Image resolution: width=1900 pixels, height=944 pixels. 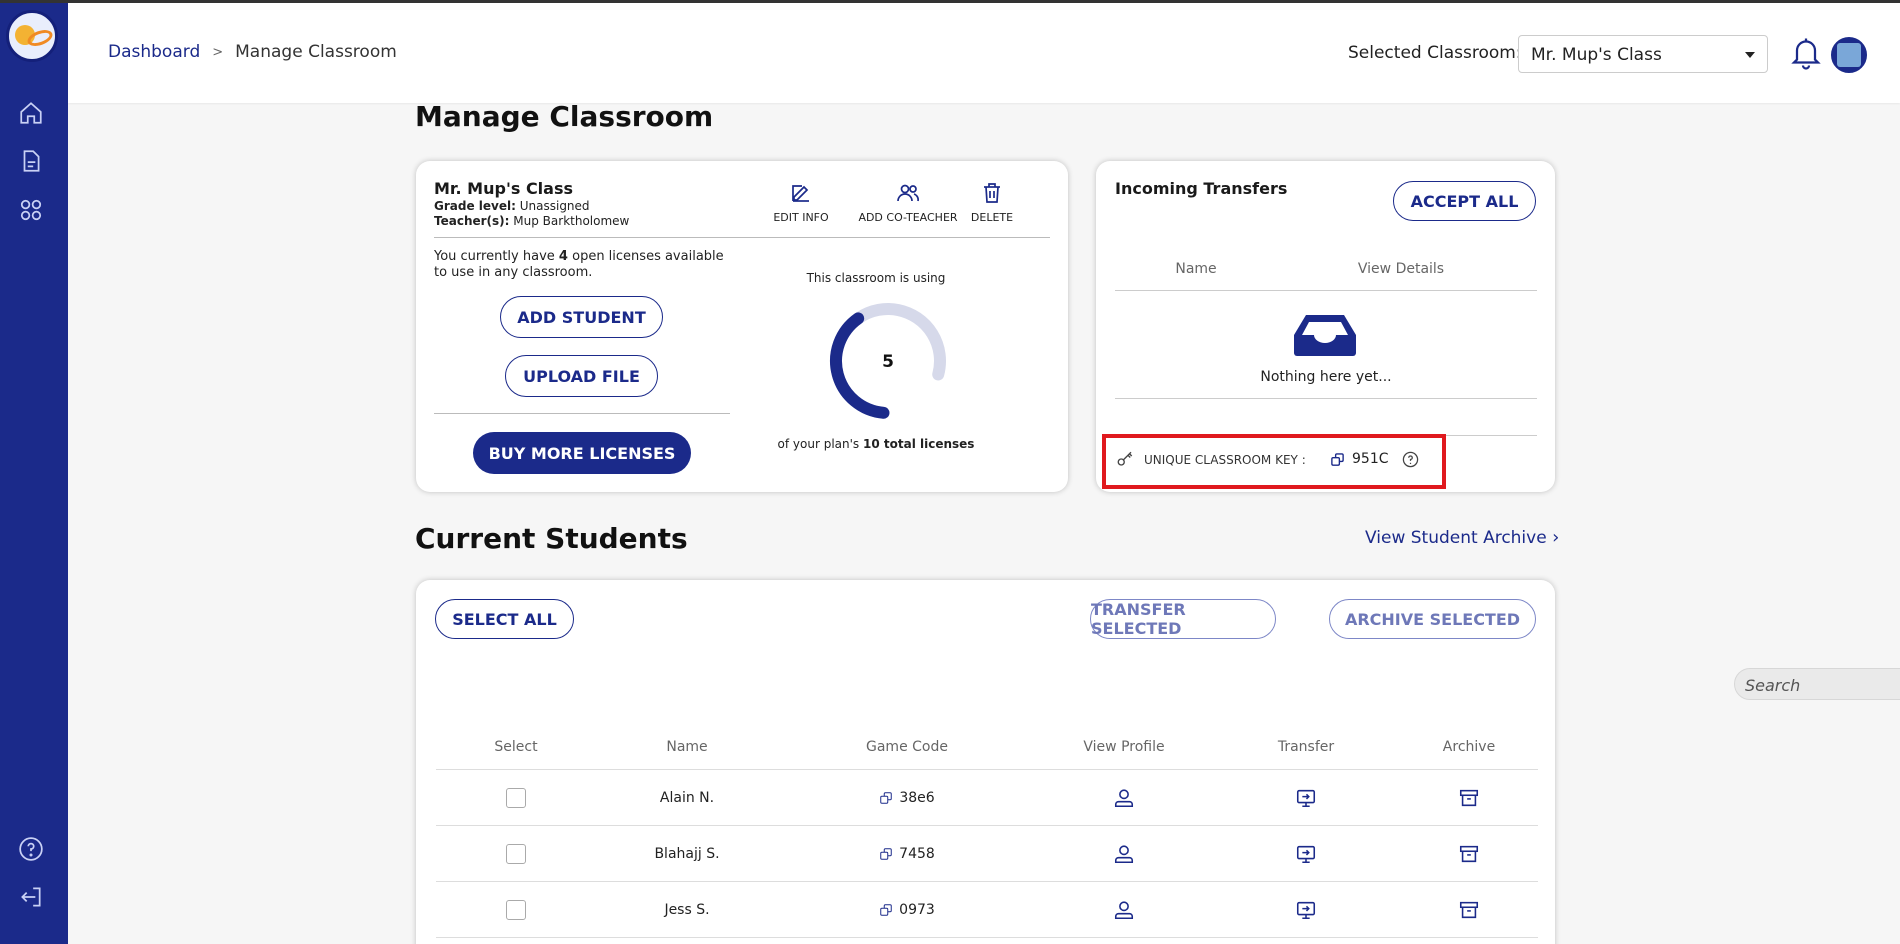 I want to click on transfer-selected-button: TRANSFER SELECTED, so click(x=1183, y=619).